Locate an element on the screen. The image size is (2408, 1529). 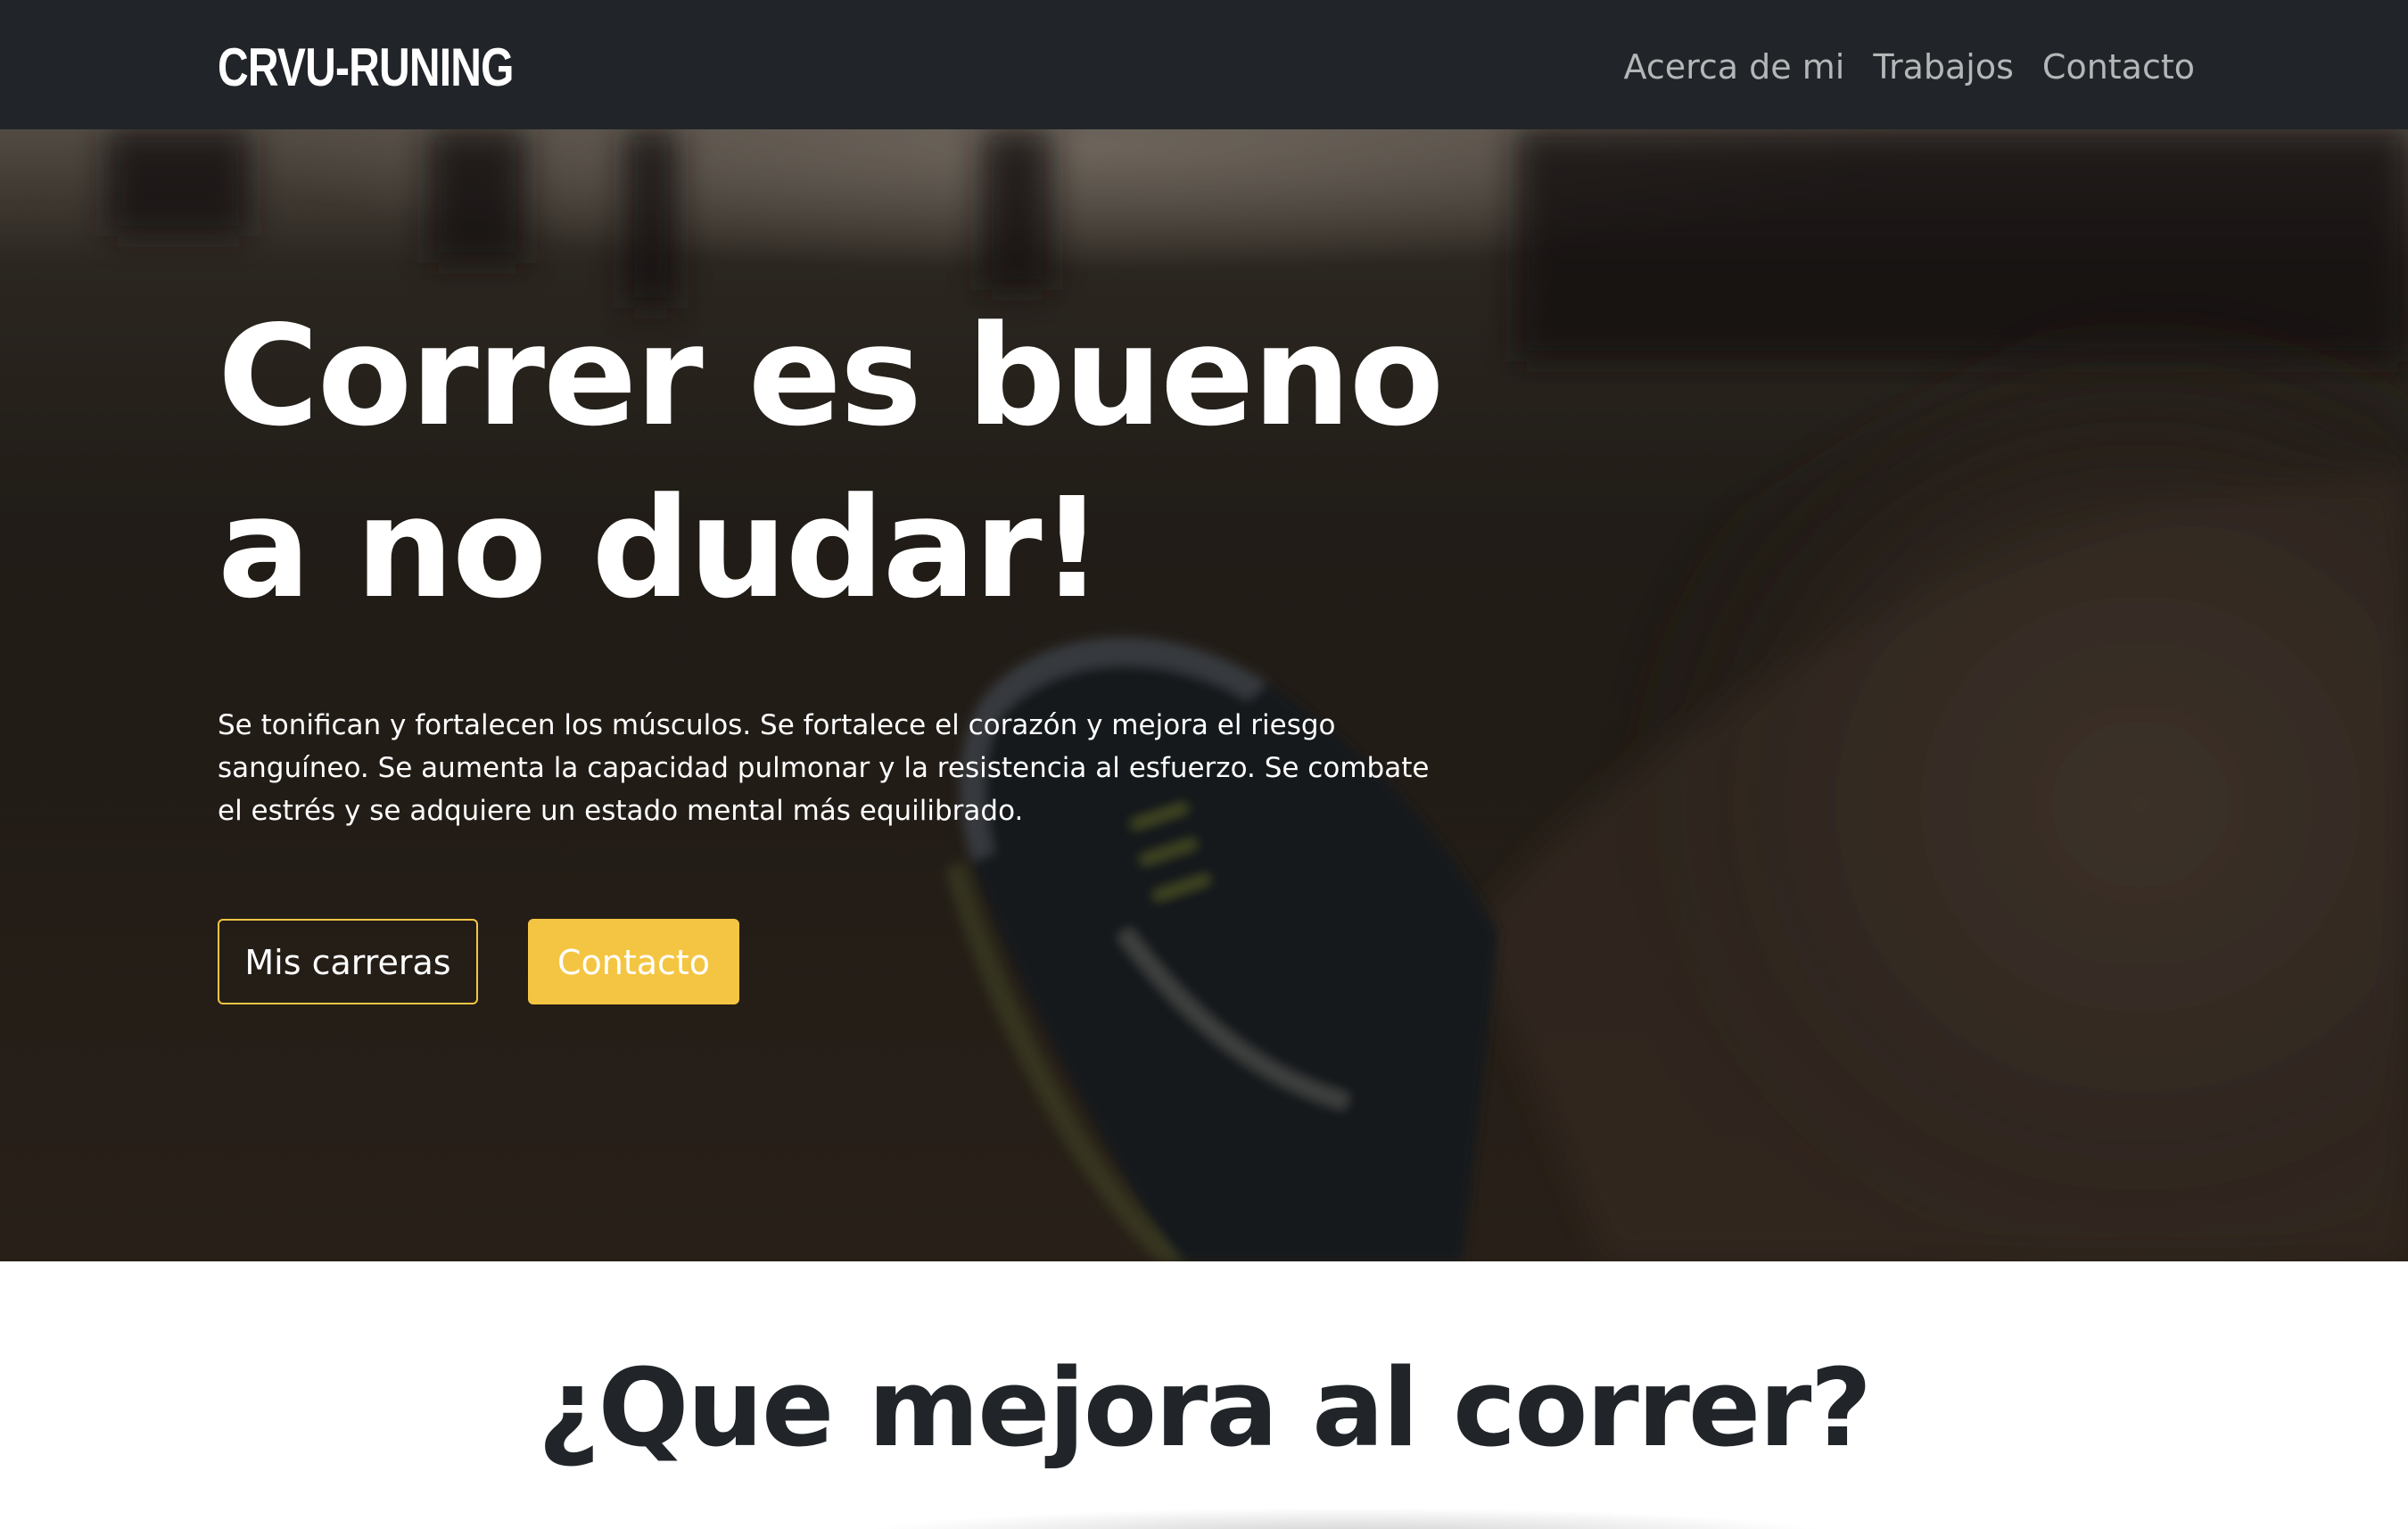
hero-headline: Correr es bueno a no dudar! is located at coordinates (831, 462).